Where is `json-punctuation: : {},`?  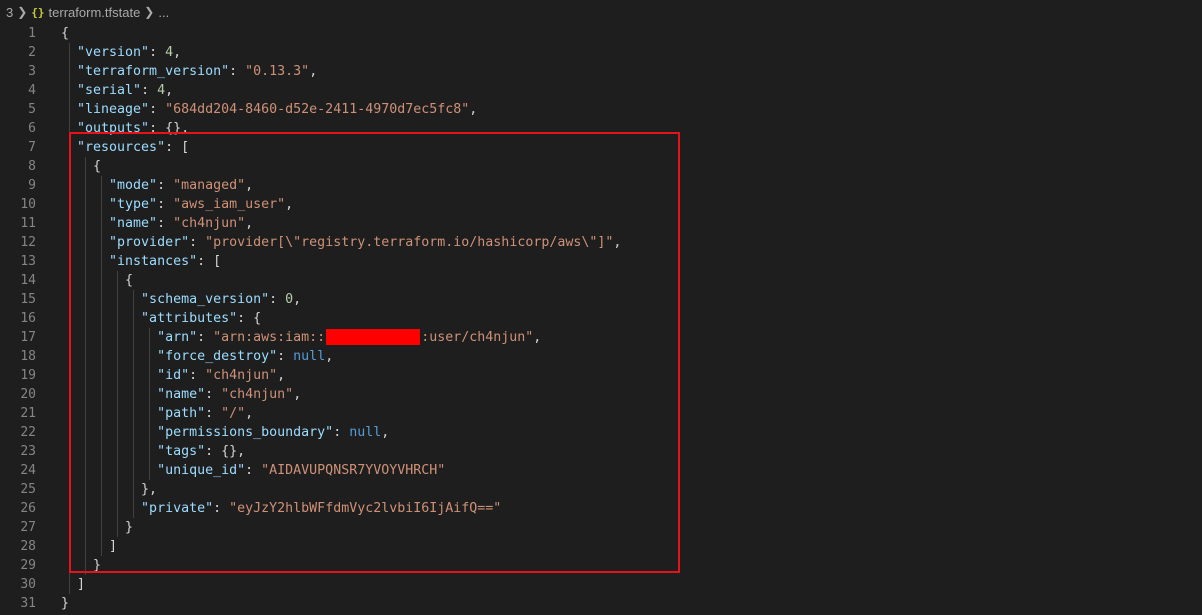 json-punctuation: : {}, is located at coordinates (225, 451).